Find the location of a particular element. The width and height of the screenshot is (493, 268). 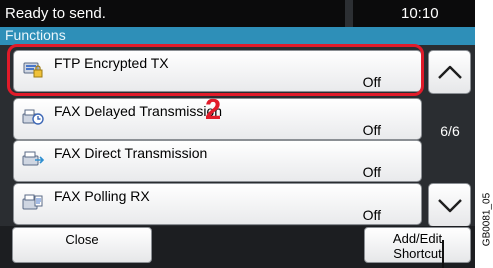

item-label: FTP Encrypted TX is located at coordinates (111, 63).